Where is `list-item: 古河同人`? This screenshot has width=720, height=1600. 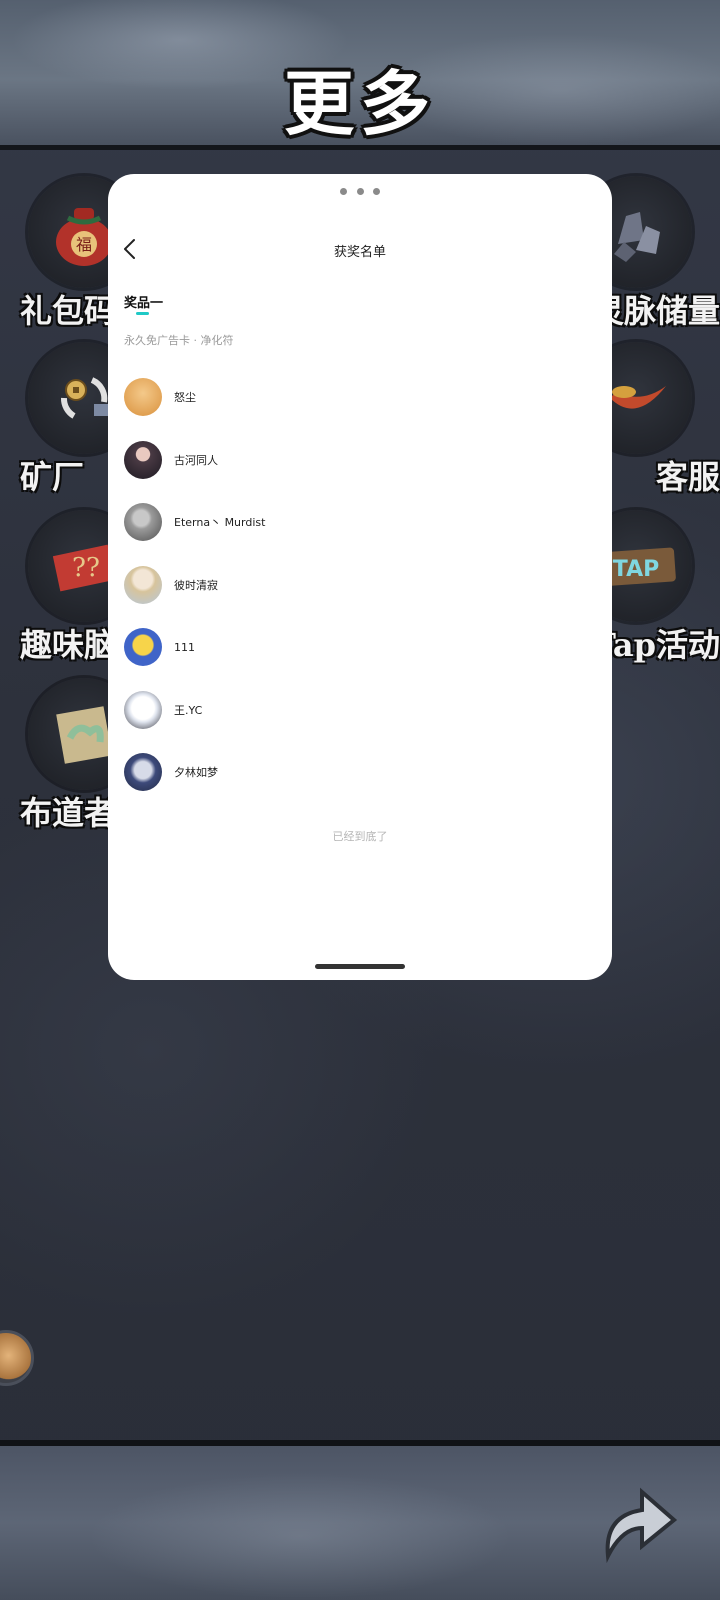 list-item: 古河同人 is located at coordinates (359, 460).